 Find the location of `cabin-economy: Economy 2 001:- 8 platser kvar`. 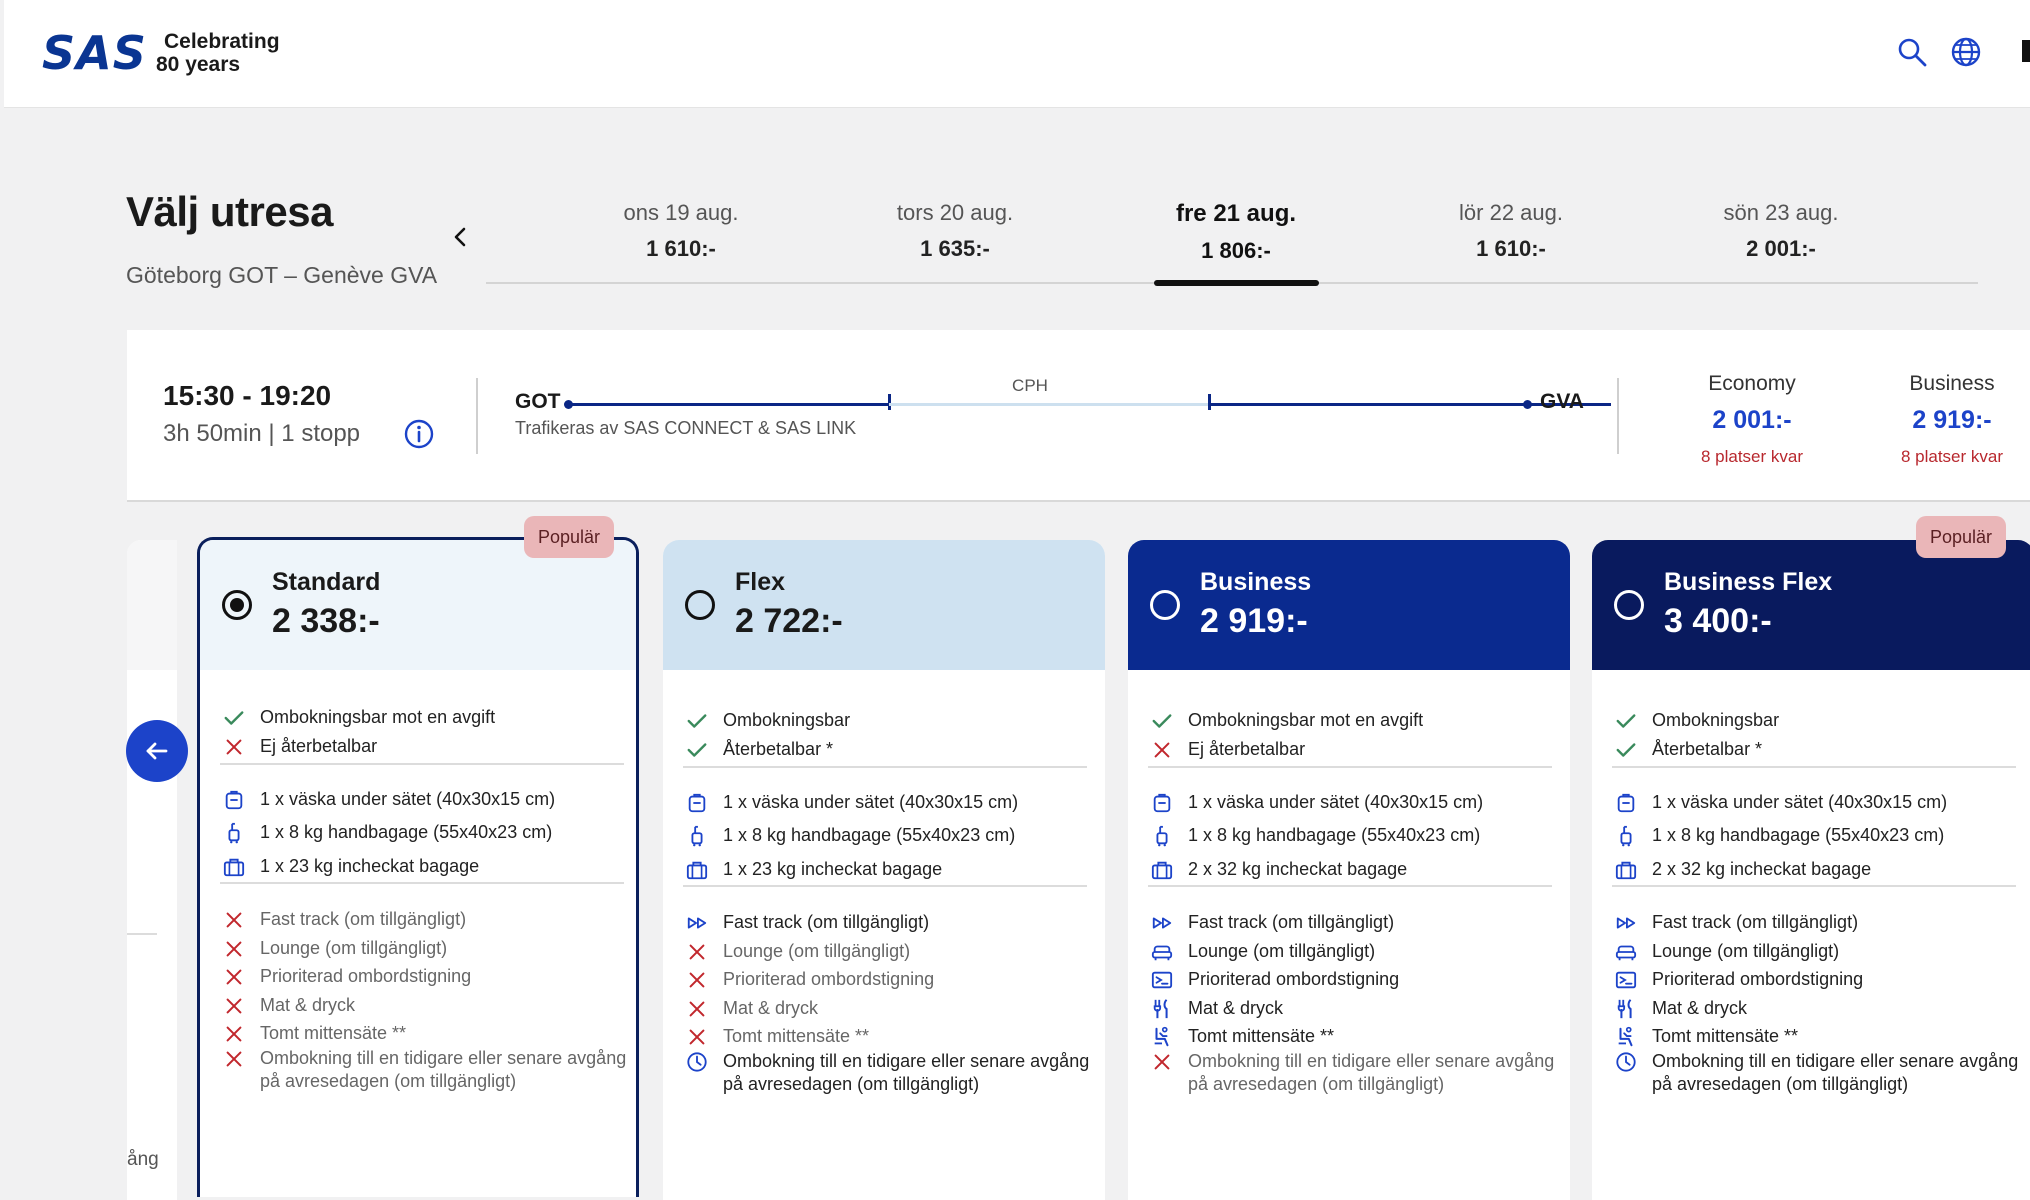

cabin-economy: Economy 2 001:- 8 platser kvar is located at coordinates (1752, 419).